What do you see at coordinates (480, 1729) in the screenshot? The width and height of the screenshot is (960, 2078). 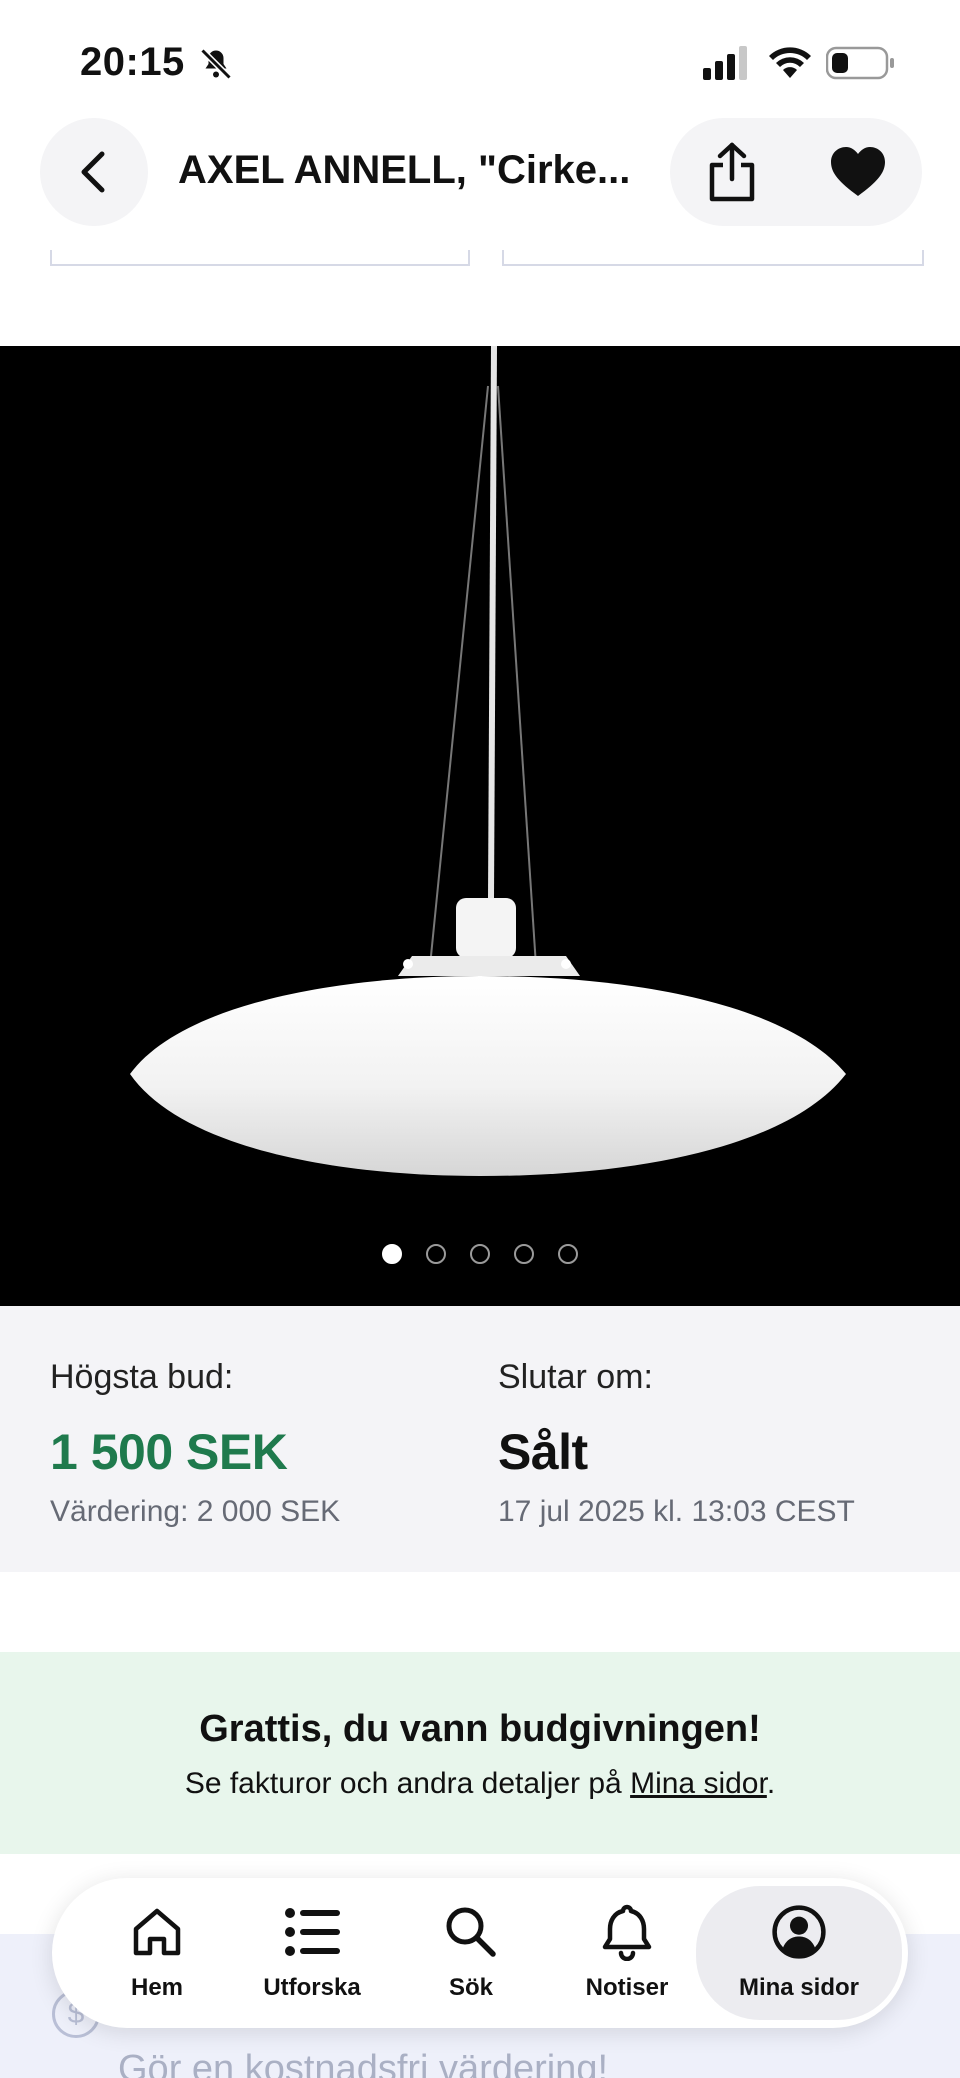 I see `winner-title: Grattis, du vann budgivningen!` at bounding box center [480, 1729].